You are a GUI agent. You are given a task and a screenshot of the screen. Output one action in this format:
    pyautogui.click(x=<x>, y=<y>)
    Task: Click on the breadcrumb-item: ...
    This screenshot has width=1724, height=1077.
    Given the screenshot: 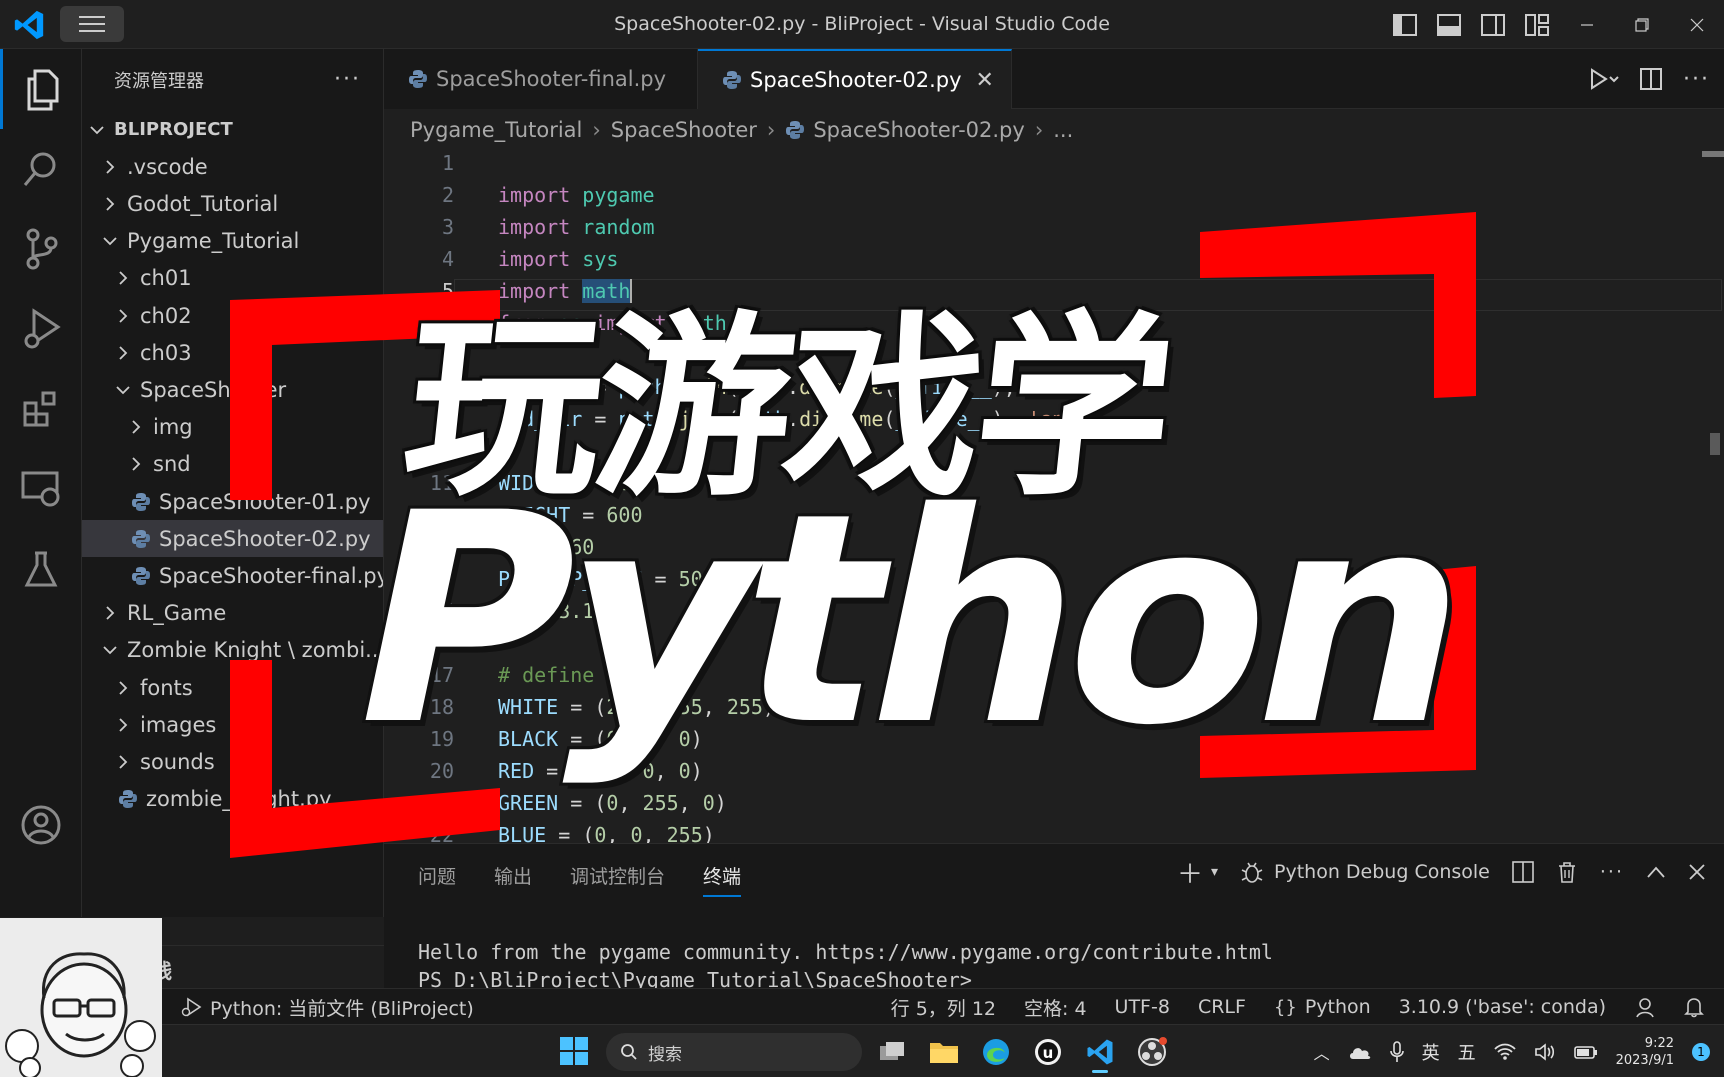 What is the action you would take?
    pyautogui.click(x=1063, y=130)
    